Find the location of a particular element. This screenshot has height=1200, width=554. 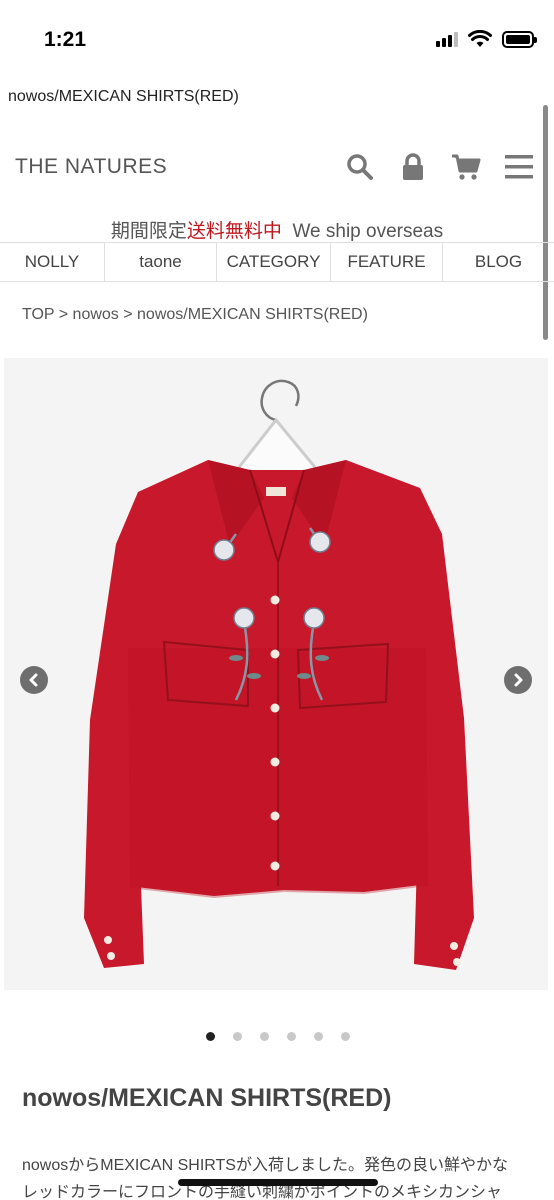

site-logo: THE NATURES is located at coordinates (91, 167).